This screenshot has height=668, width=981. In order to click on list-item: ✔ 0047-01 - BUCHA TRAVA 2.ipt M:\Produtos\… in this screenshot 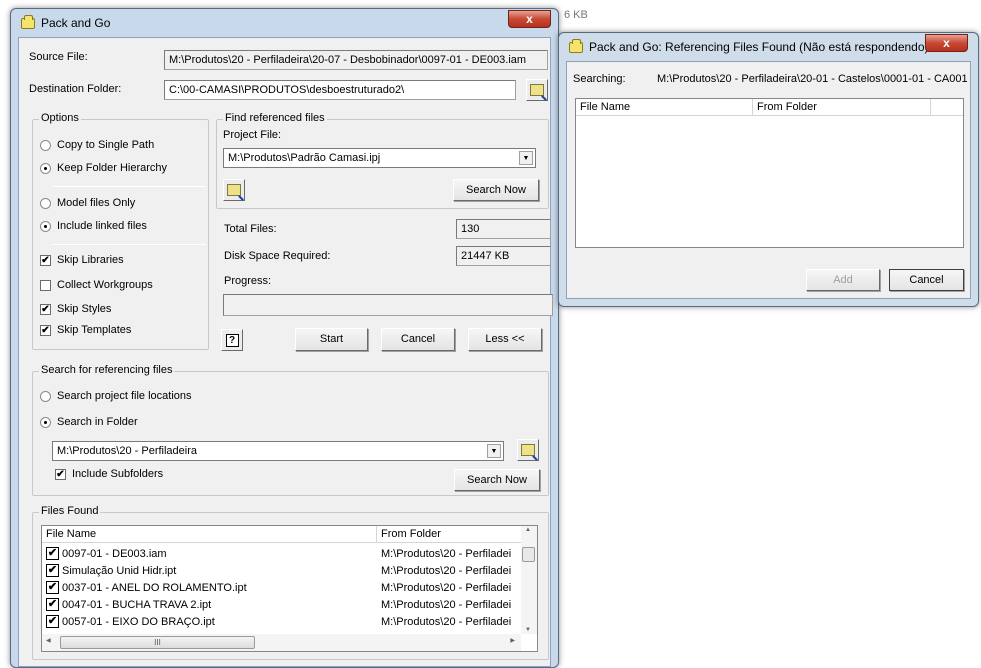, I will do `click(282, 604)`.